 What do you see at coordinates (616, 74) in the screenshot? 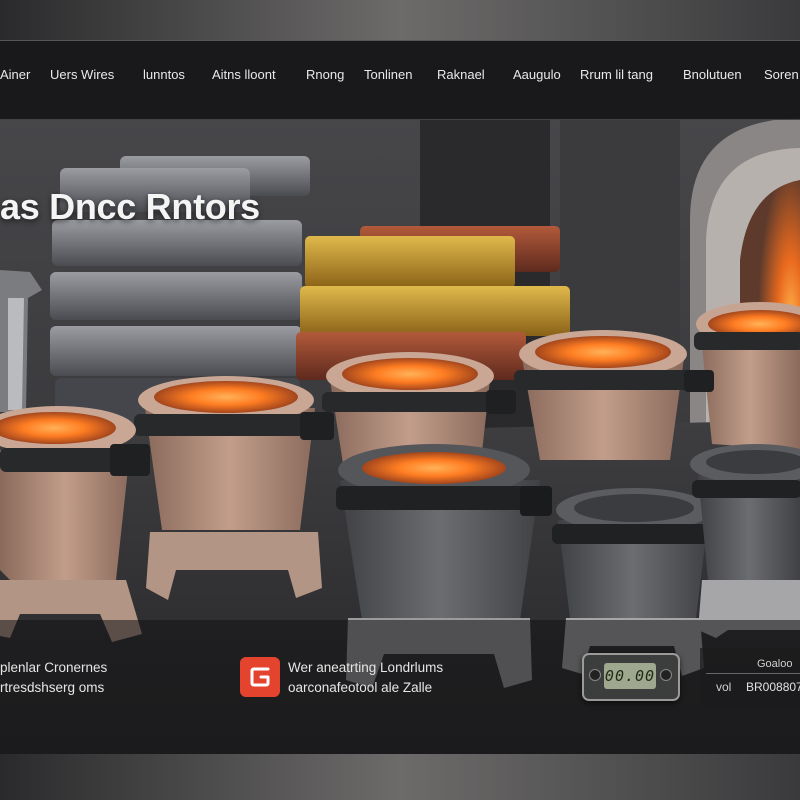
I see `nav-item: Rrum lil tang` at bounding box center [616, 74].